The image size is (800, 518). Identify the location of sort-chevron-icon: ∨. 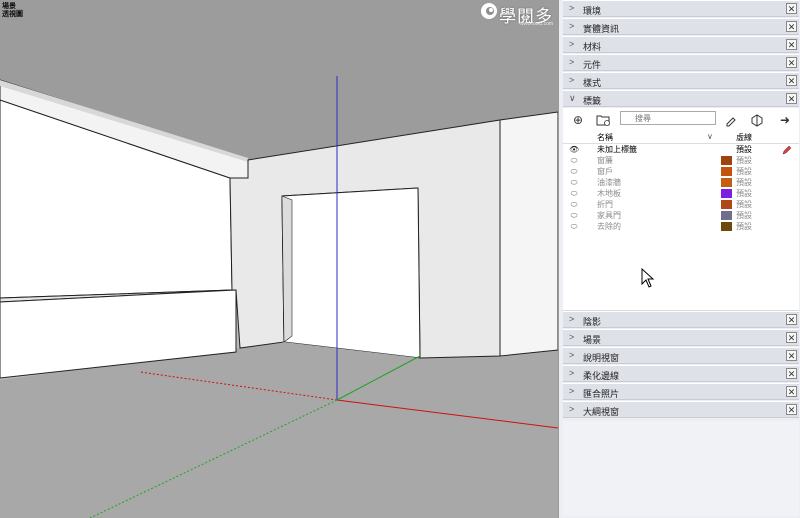
(710, 136).